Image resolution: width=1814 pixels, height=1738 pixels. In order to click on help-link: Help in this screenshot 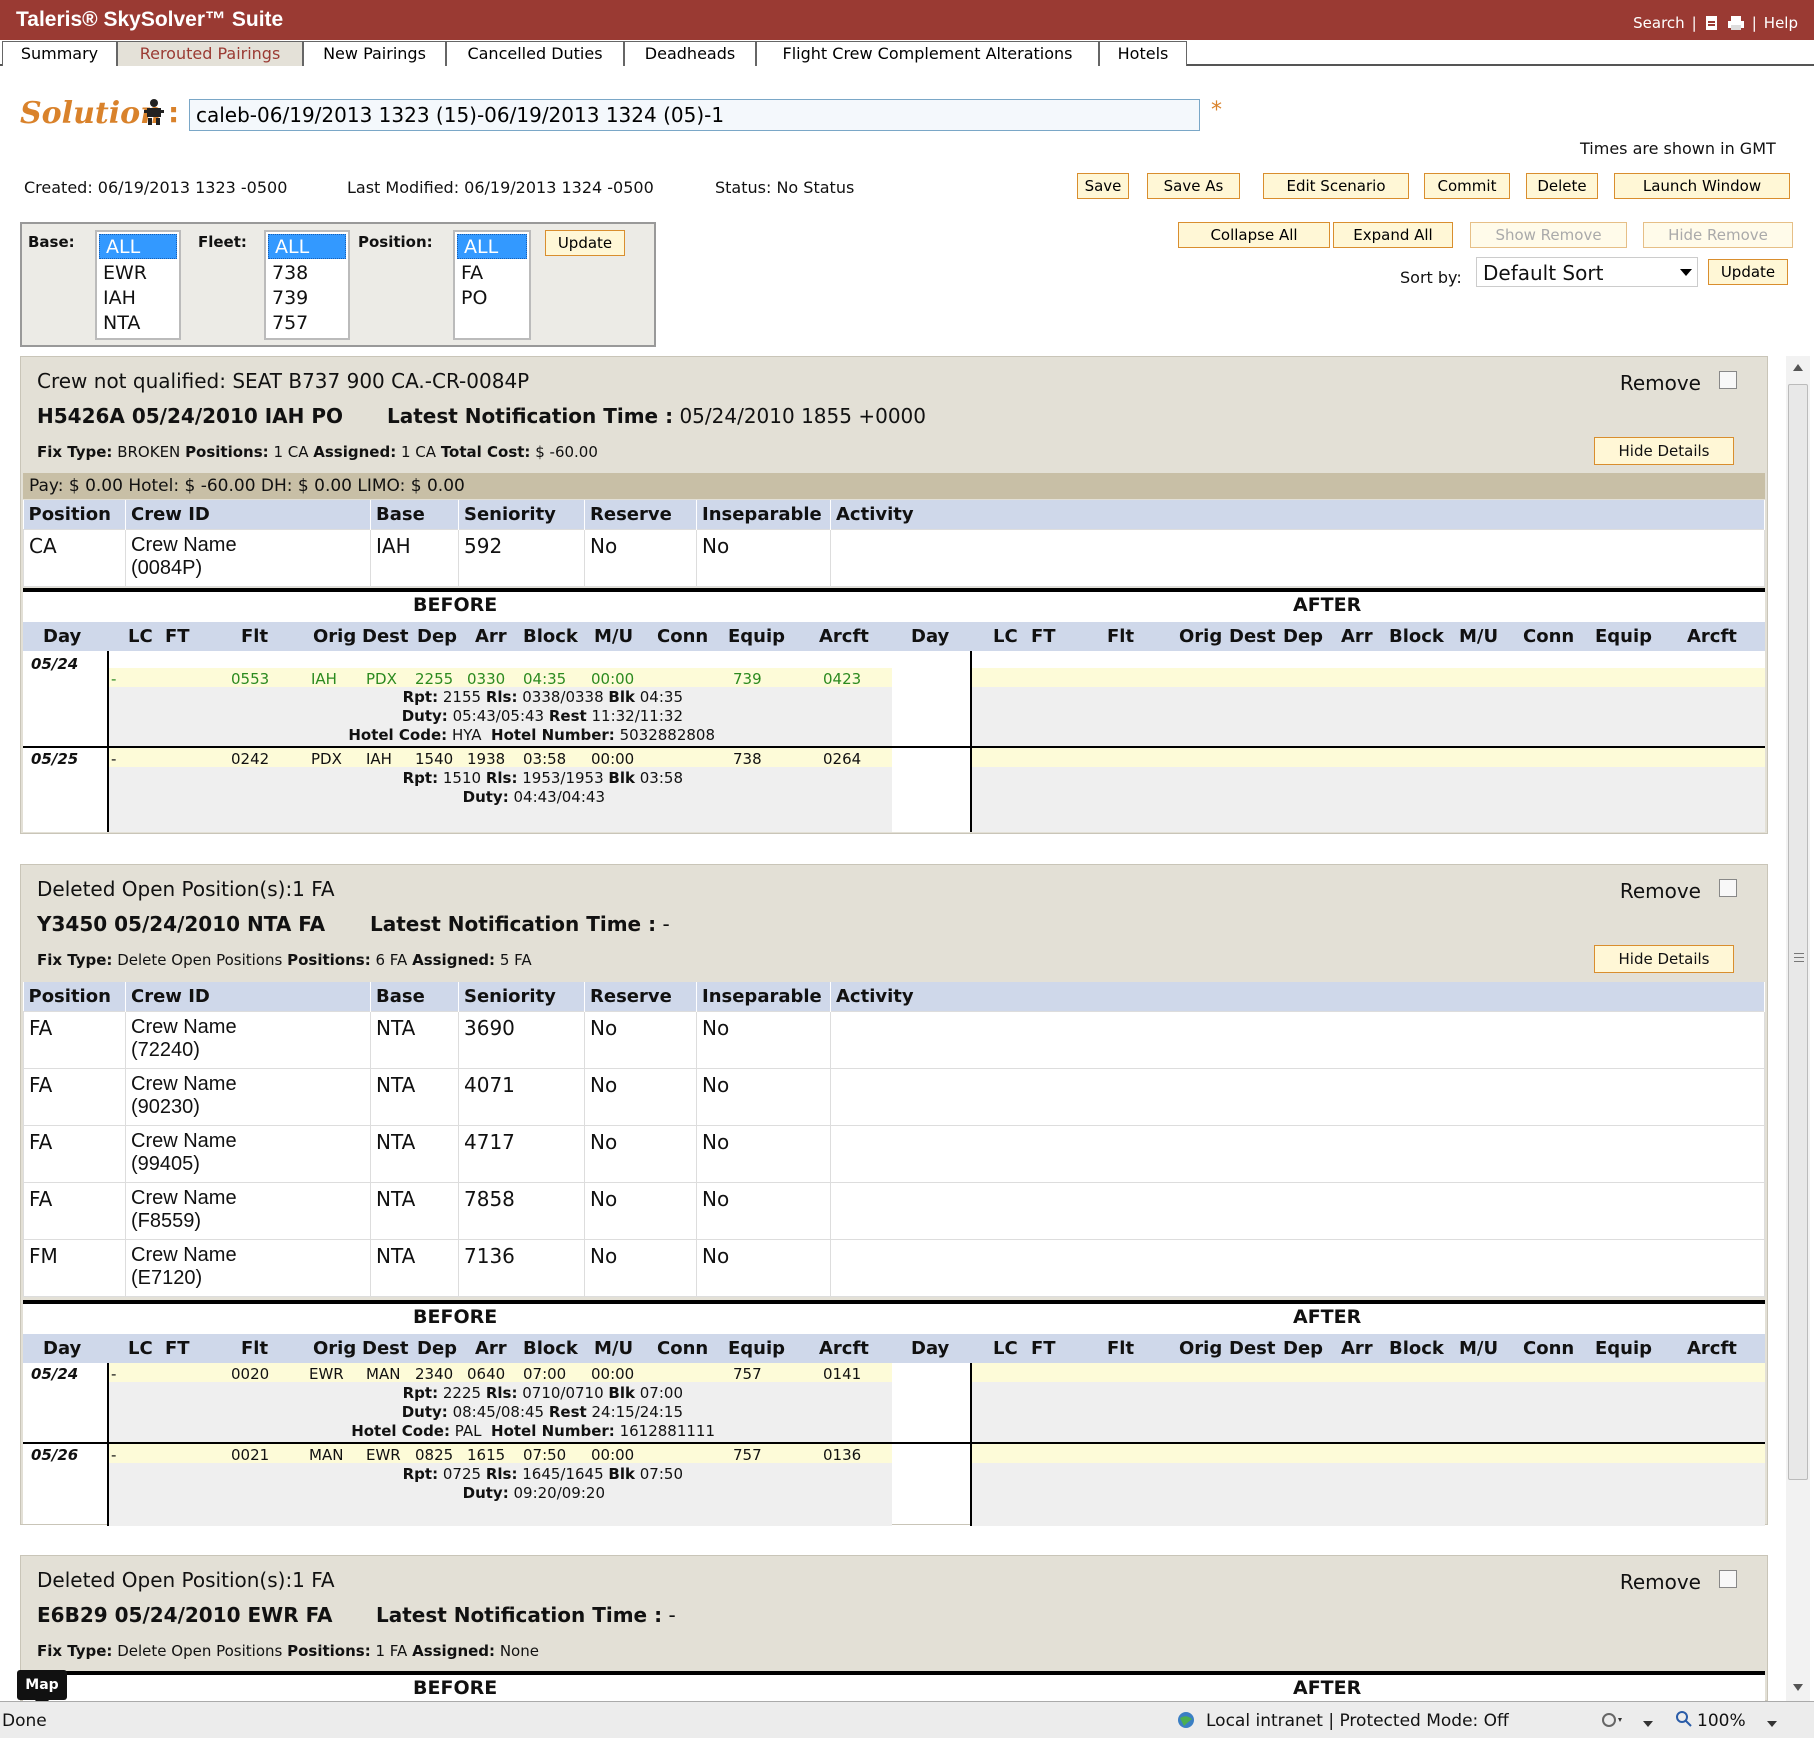, I will do `click(1781, 23)`.